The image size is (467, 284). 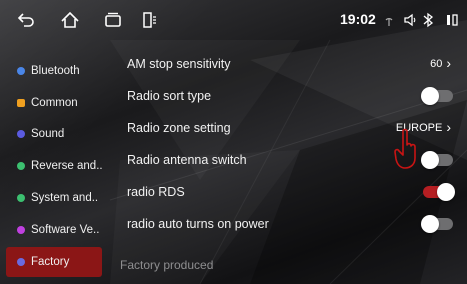 What do you see at coordinates (167, 265) in the screenshot?
I see `factory-produced-label: Factory produced` at bounding box center [167, 265].